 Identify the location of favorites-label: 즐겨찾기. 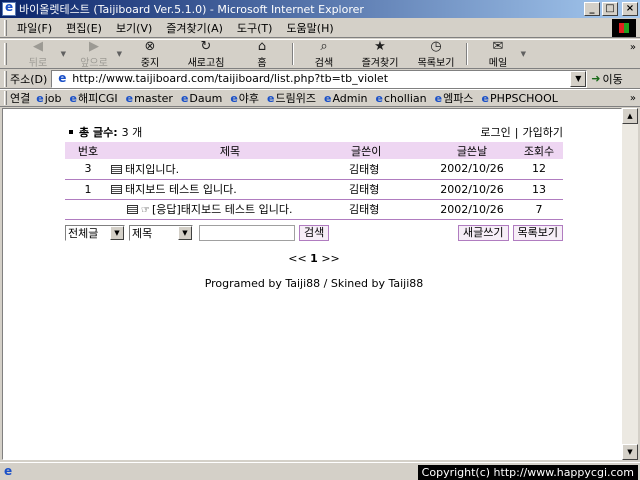
(380, 63).